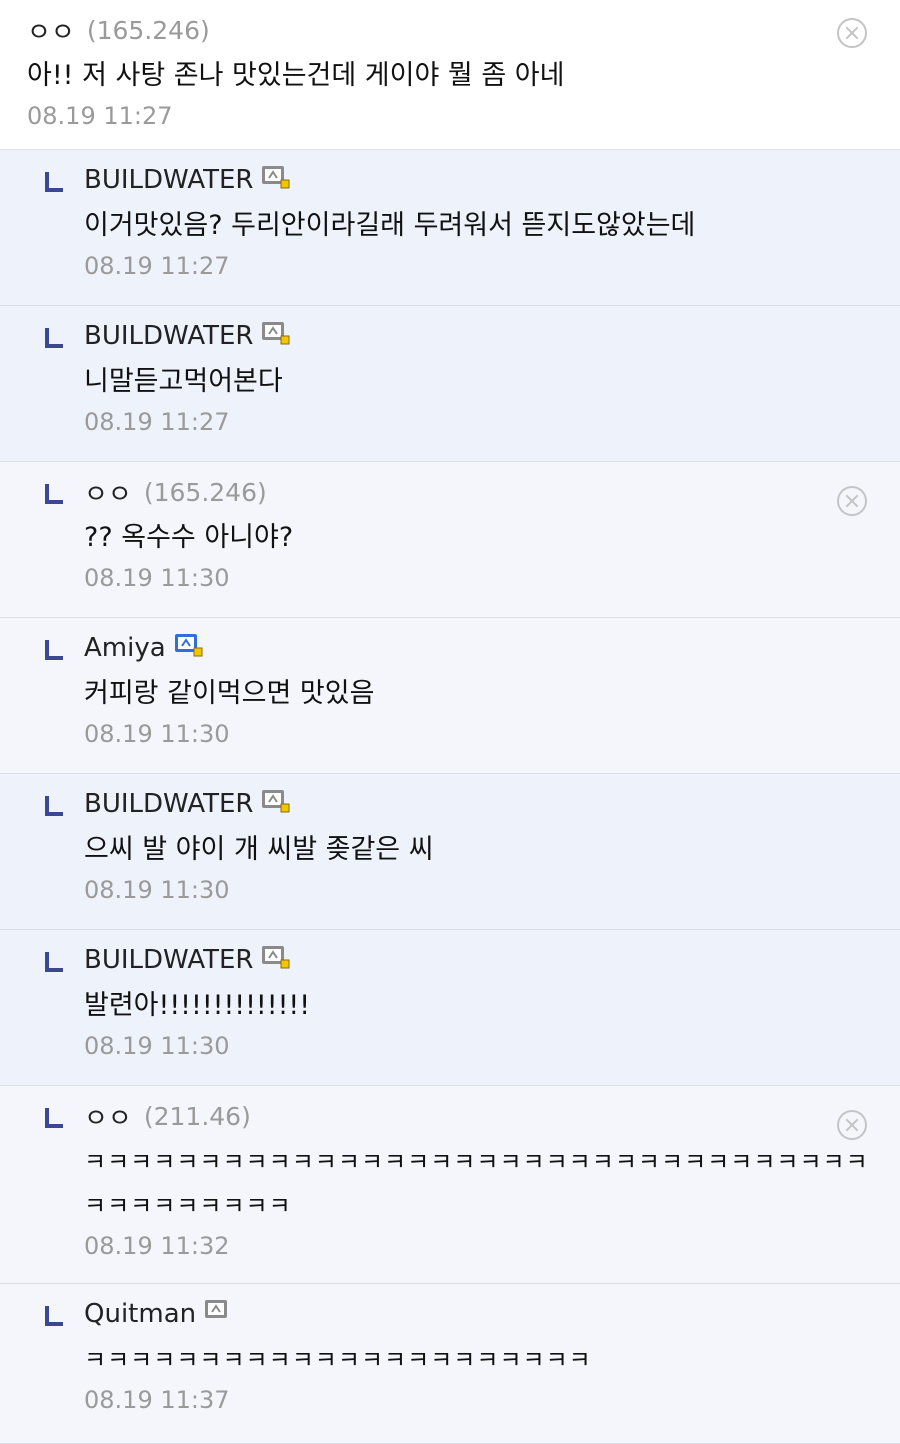  Describe the element at coordinates (492, 1314) in the screenshot. I see `comment-header: Quitman` at that location.